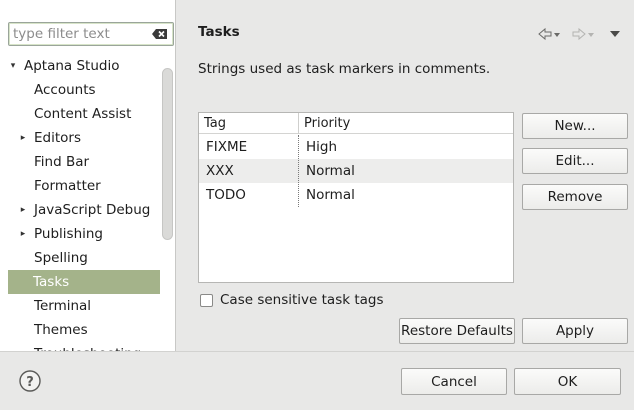  Describe the element at coordinates (61, 330) in the screenshot. I see `tree-item-label: Themes` at that location.